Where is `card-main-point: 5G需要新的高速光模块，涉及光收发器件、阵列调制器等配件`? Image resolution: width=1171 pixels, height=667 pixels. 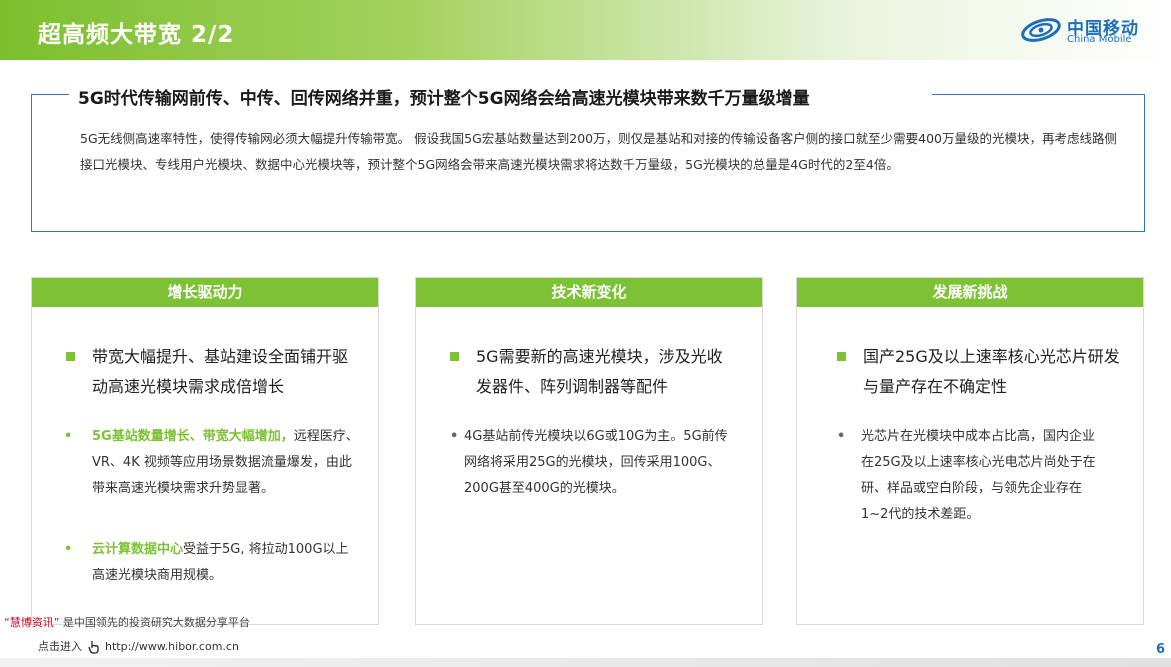
card-main-point: 5G需要新的高速光模块，涉及光收发器件、阵列调制器等配件 is located at coordinates (591, 372).